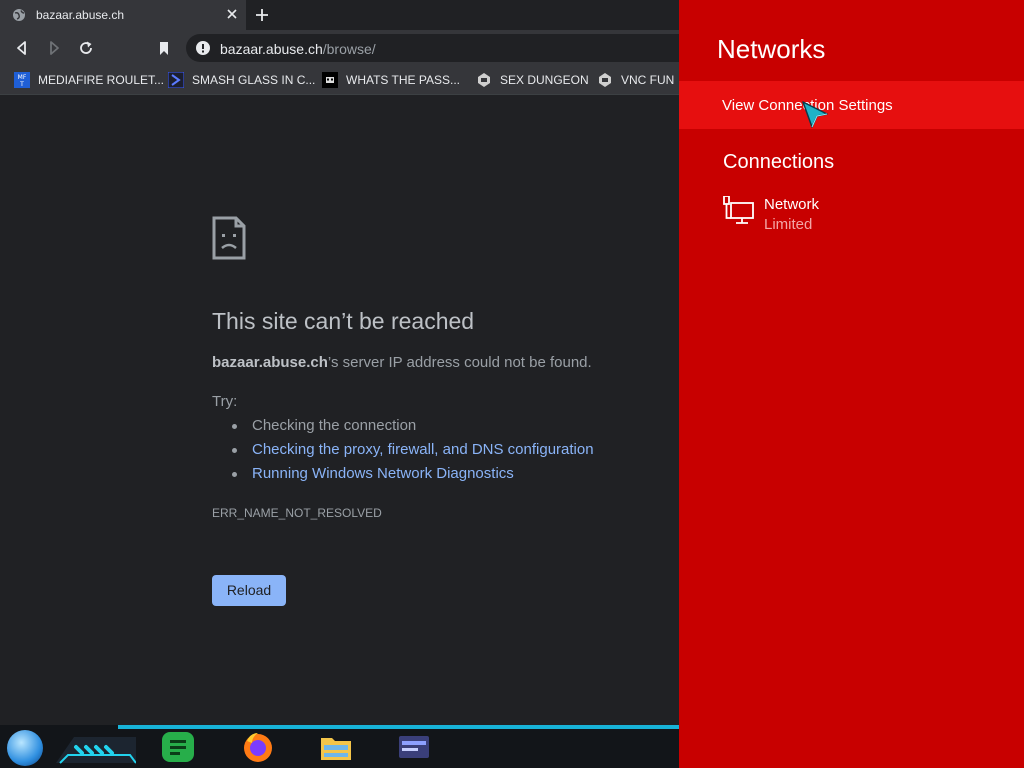  Describe the element at coordinates (791, 204) in the screenshot. I see `network-name: Network` at that location.